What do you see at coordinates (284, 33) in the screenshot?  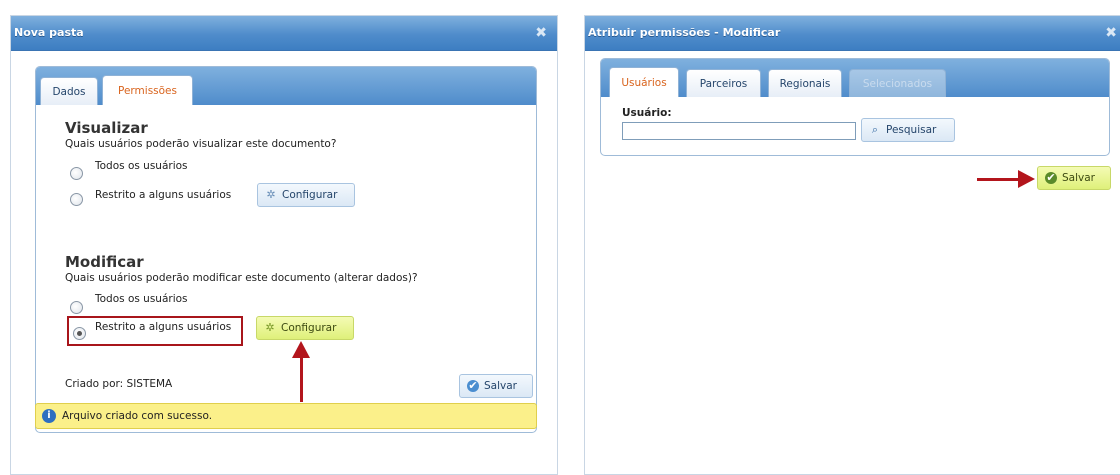 I see `dialog-titlebar: Nova pasta ✖` at bounding box center [284, 33].